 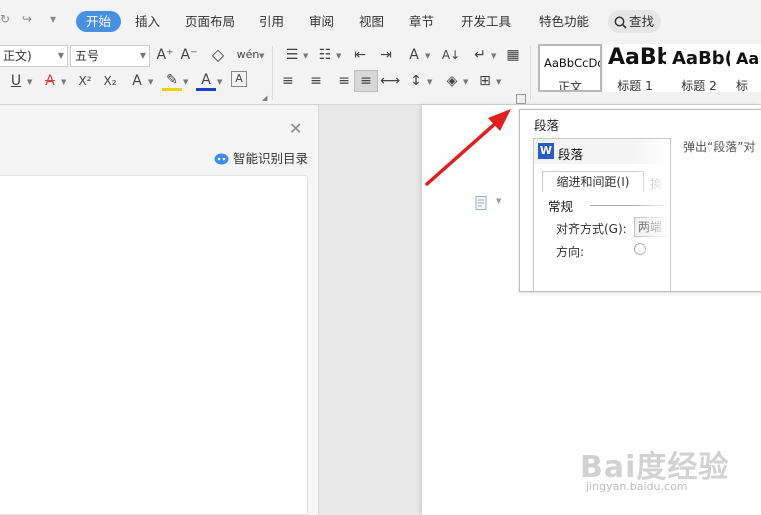 I want to click on style-gallery: AaBbCcDd 正文 AaBb 标题 1 AaBb( 标题 2 AaB 标, so click(x=648, y=68).